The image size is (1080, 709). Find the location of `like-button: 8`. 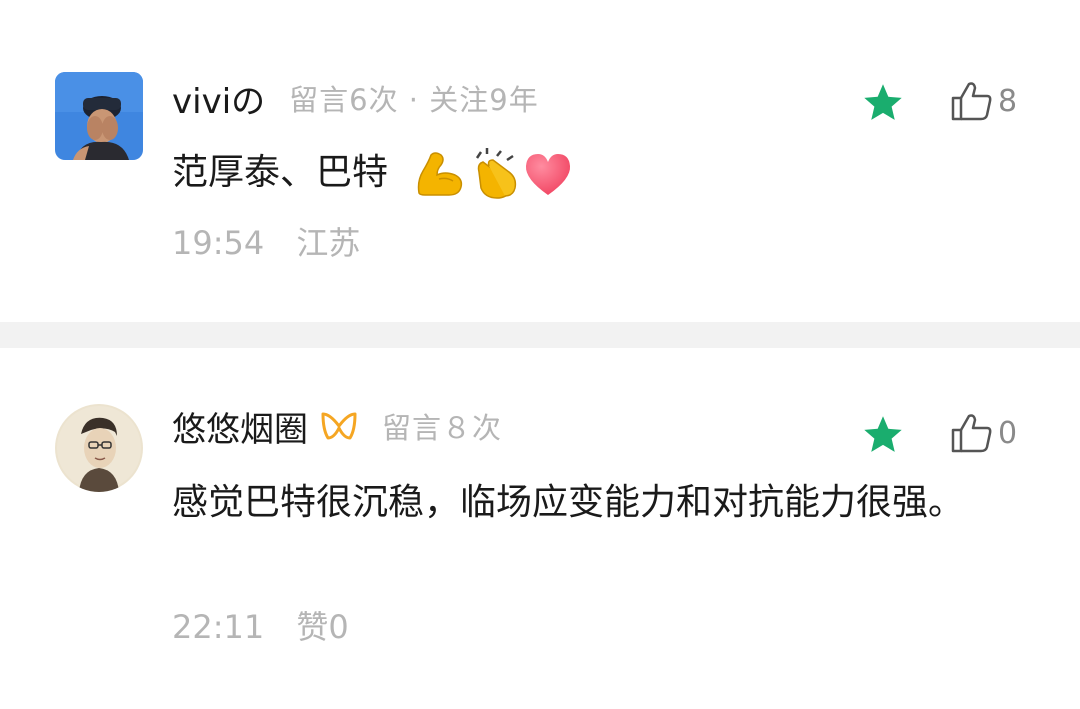

like-button: 8 is located at coordinates (983, 101).